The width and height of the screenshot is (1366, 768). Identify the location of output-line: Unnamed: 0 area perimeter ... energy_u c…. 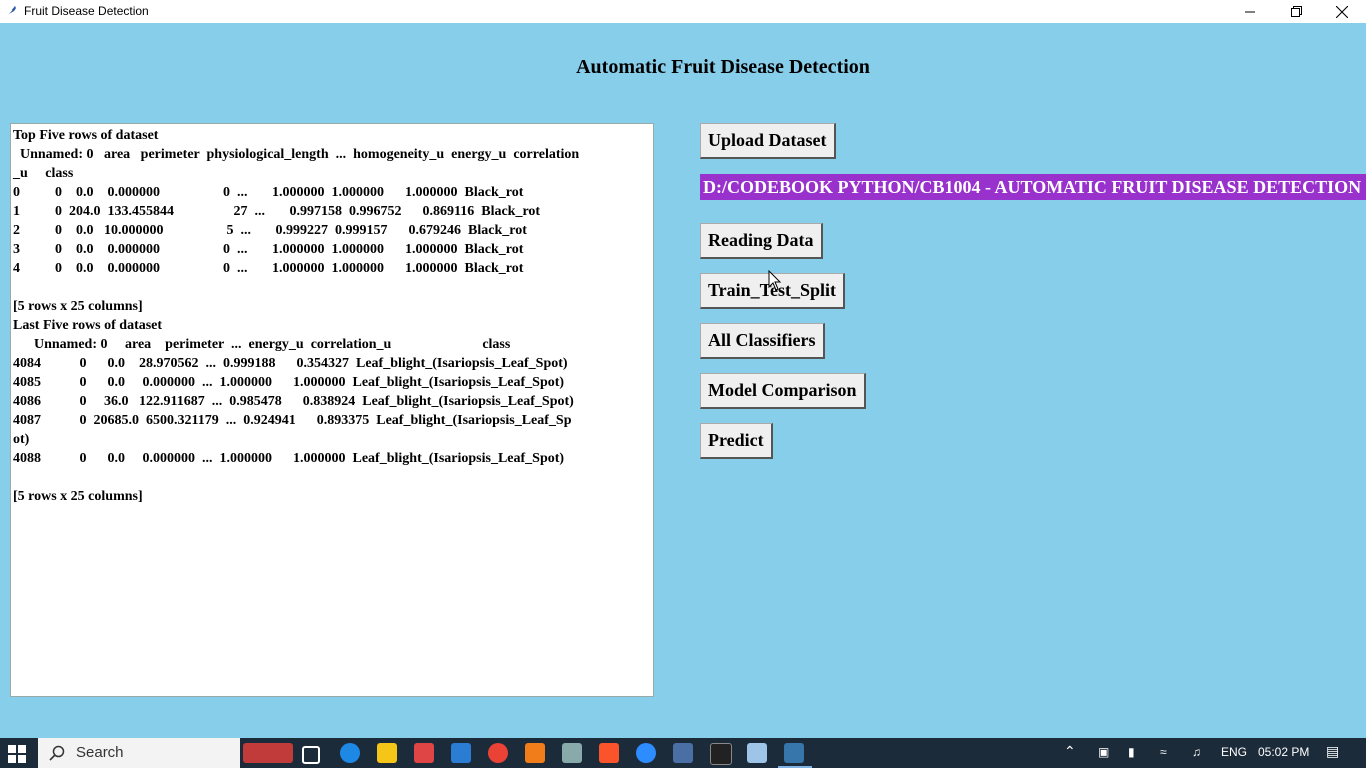
(262, 344).